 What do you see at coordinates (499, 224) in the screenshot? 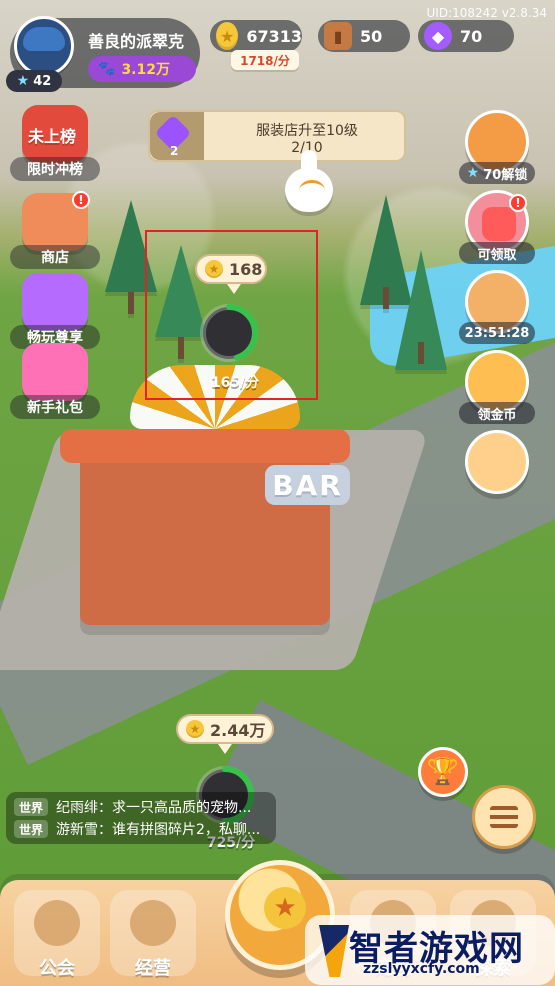
I see `gift-box-icon` at bounding box center [499, 224].